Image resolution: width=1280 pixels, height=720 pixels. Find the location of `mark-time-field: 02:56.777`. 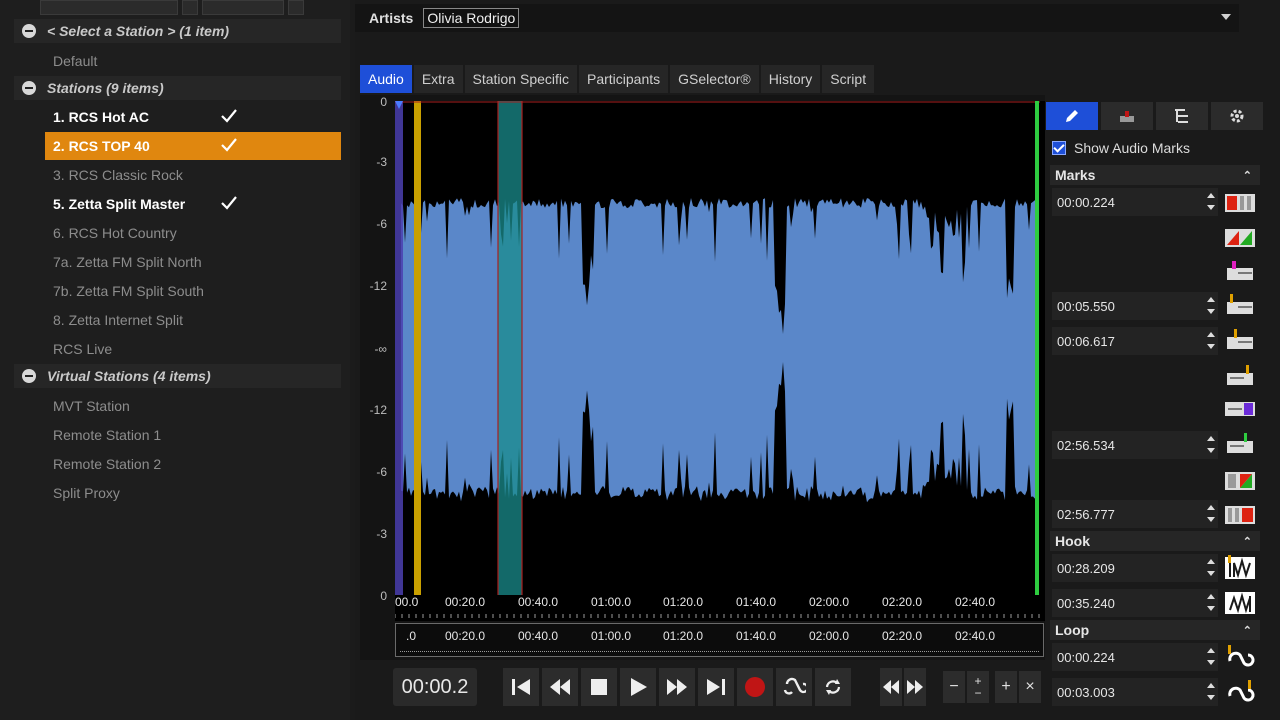

mark-time-field: 02:56.777 is located at coordinates (1135, 514).